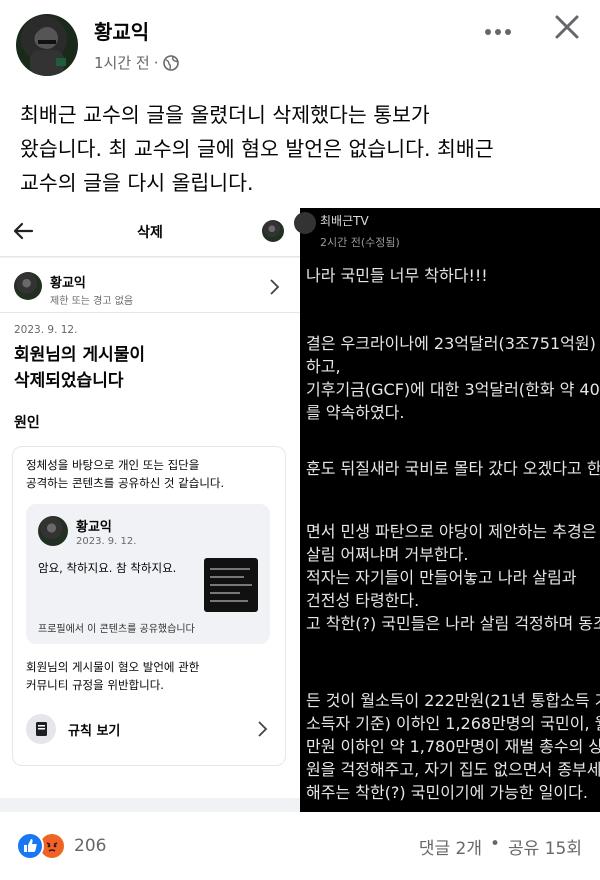 The width and height of the screenshot is (600, 880). Describe the element at coordinates (137, 183) in the screenshot. I see `post-body-line: 교수의 글을 다시 올립니다.` at that location.